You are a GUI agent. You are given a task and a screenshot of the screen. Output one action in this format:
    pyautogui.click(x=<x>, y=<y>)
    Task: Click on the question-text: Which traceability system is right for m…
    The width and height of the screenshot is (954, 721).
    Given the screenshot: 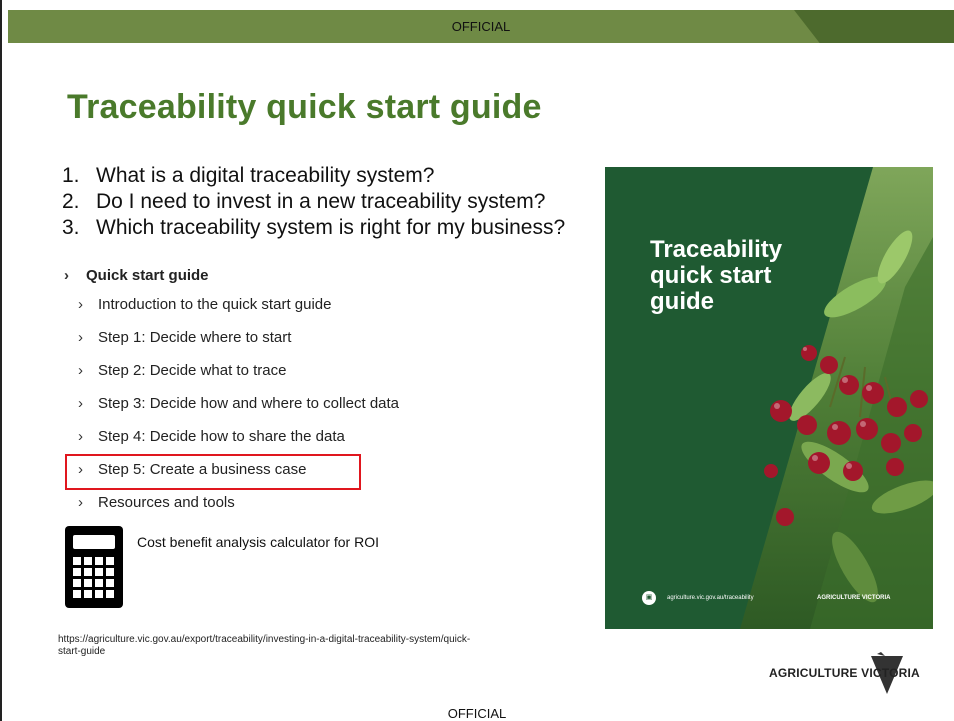 What is the action you would take?
    pyautogui.click(x=331, y=227)
    